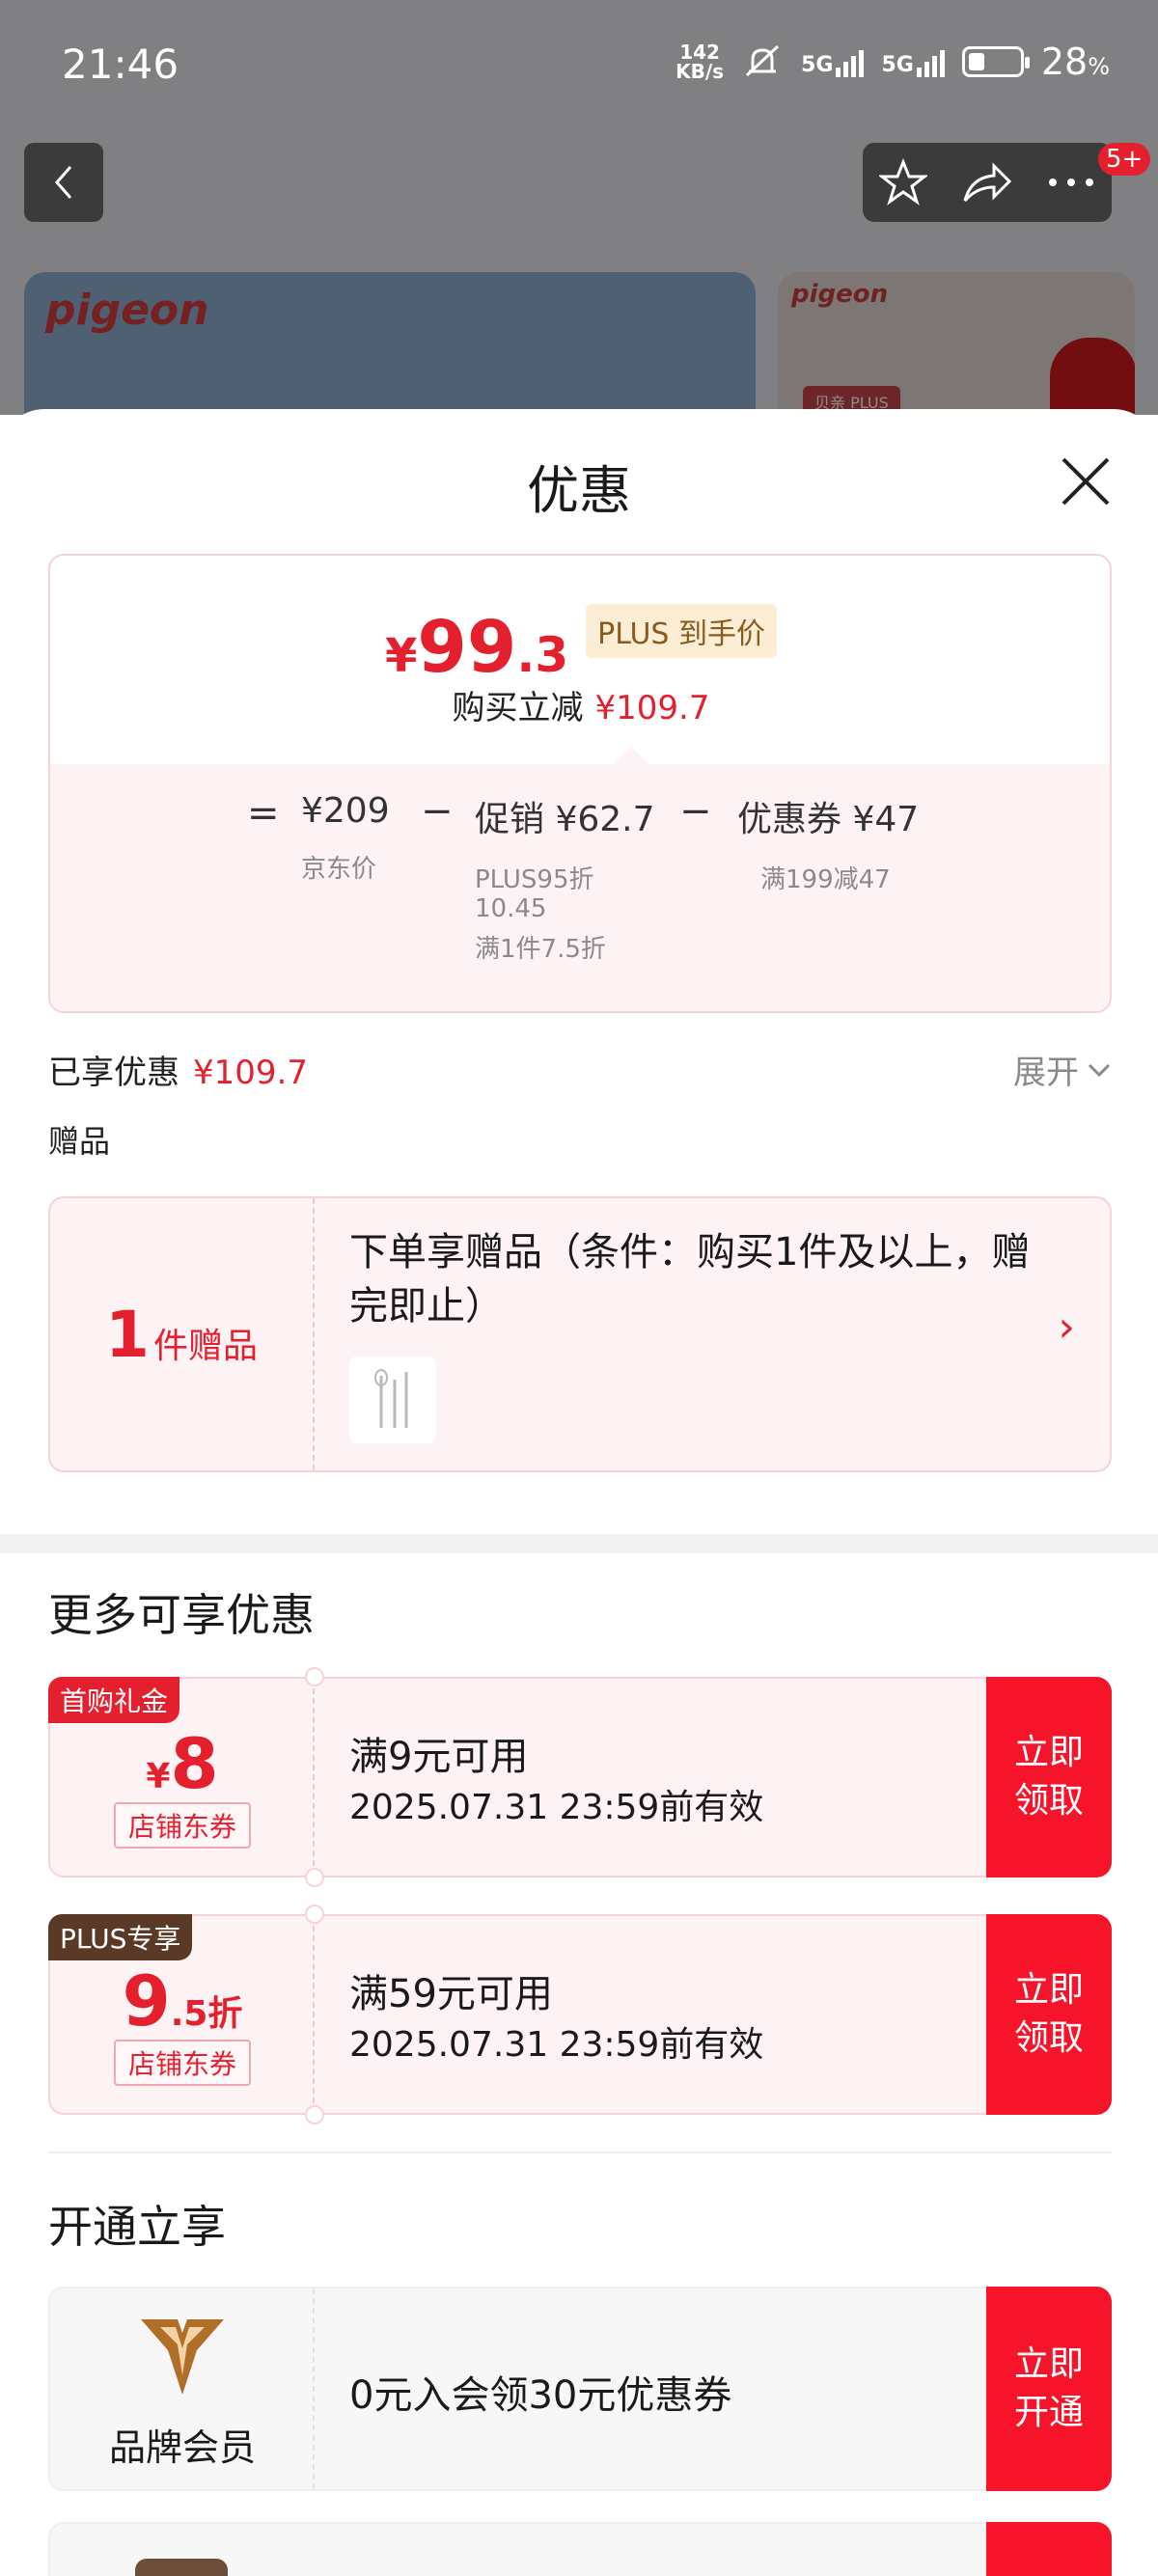 This screenshot has width=1158, height=2576. Describe the element at coordinates (817, 65) in the screenshot. I see `signal-1-label: 5G` at that location.